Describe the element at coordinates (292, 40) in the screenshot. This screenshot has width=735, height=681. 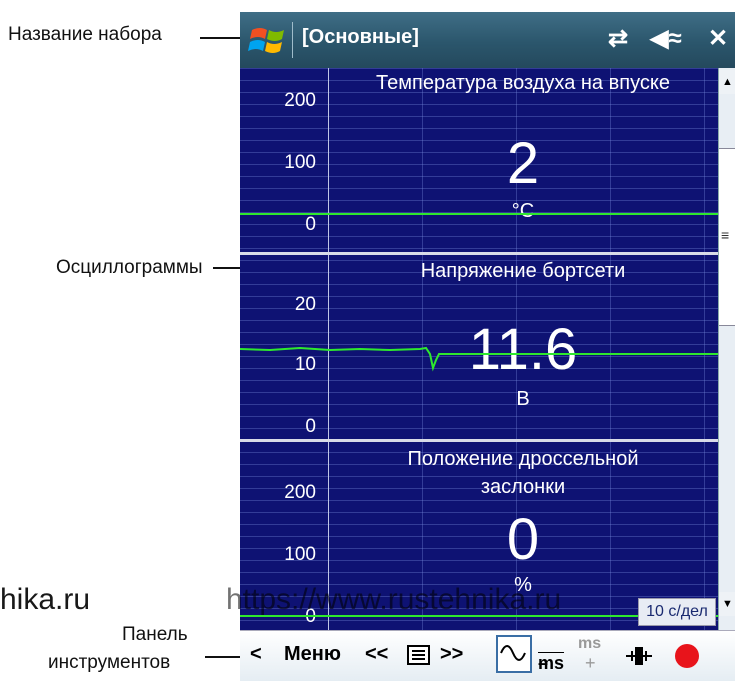
I see `title-separator` at that location.